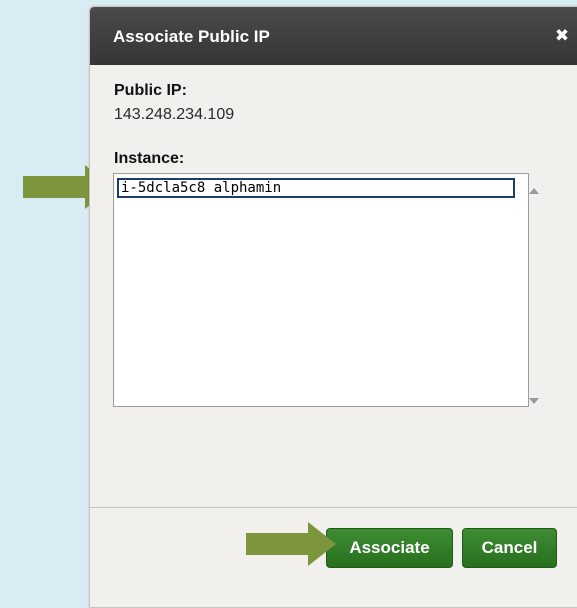  What do you see at coordinates (174, 114) in the screenshot?
I see `public-ip-value: 143.248.234.109` at bounding box center [174, 114].